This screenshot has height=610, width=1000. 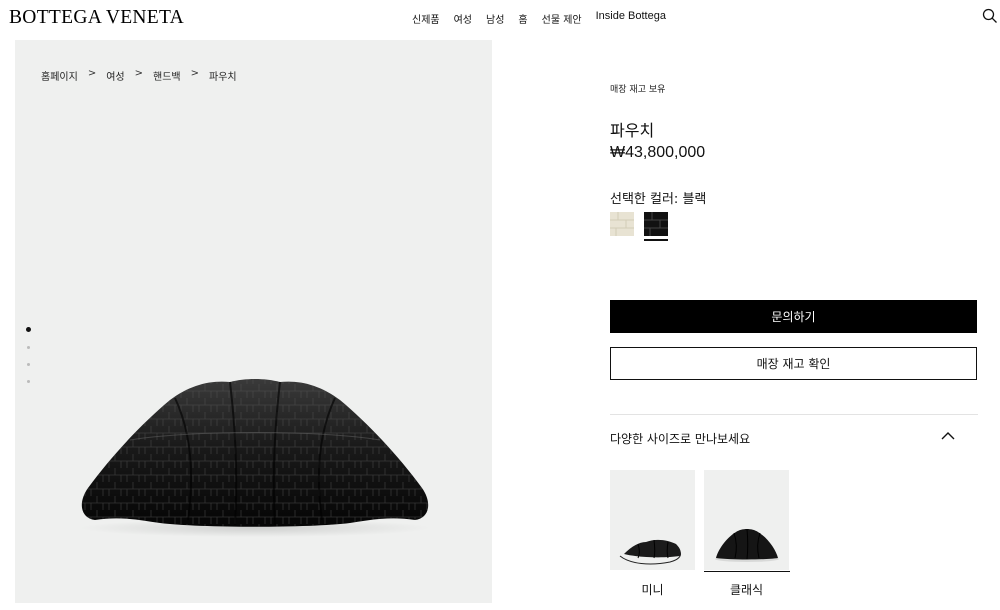 I want to click on size-option-classic, so click(x=746, y=520).